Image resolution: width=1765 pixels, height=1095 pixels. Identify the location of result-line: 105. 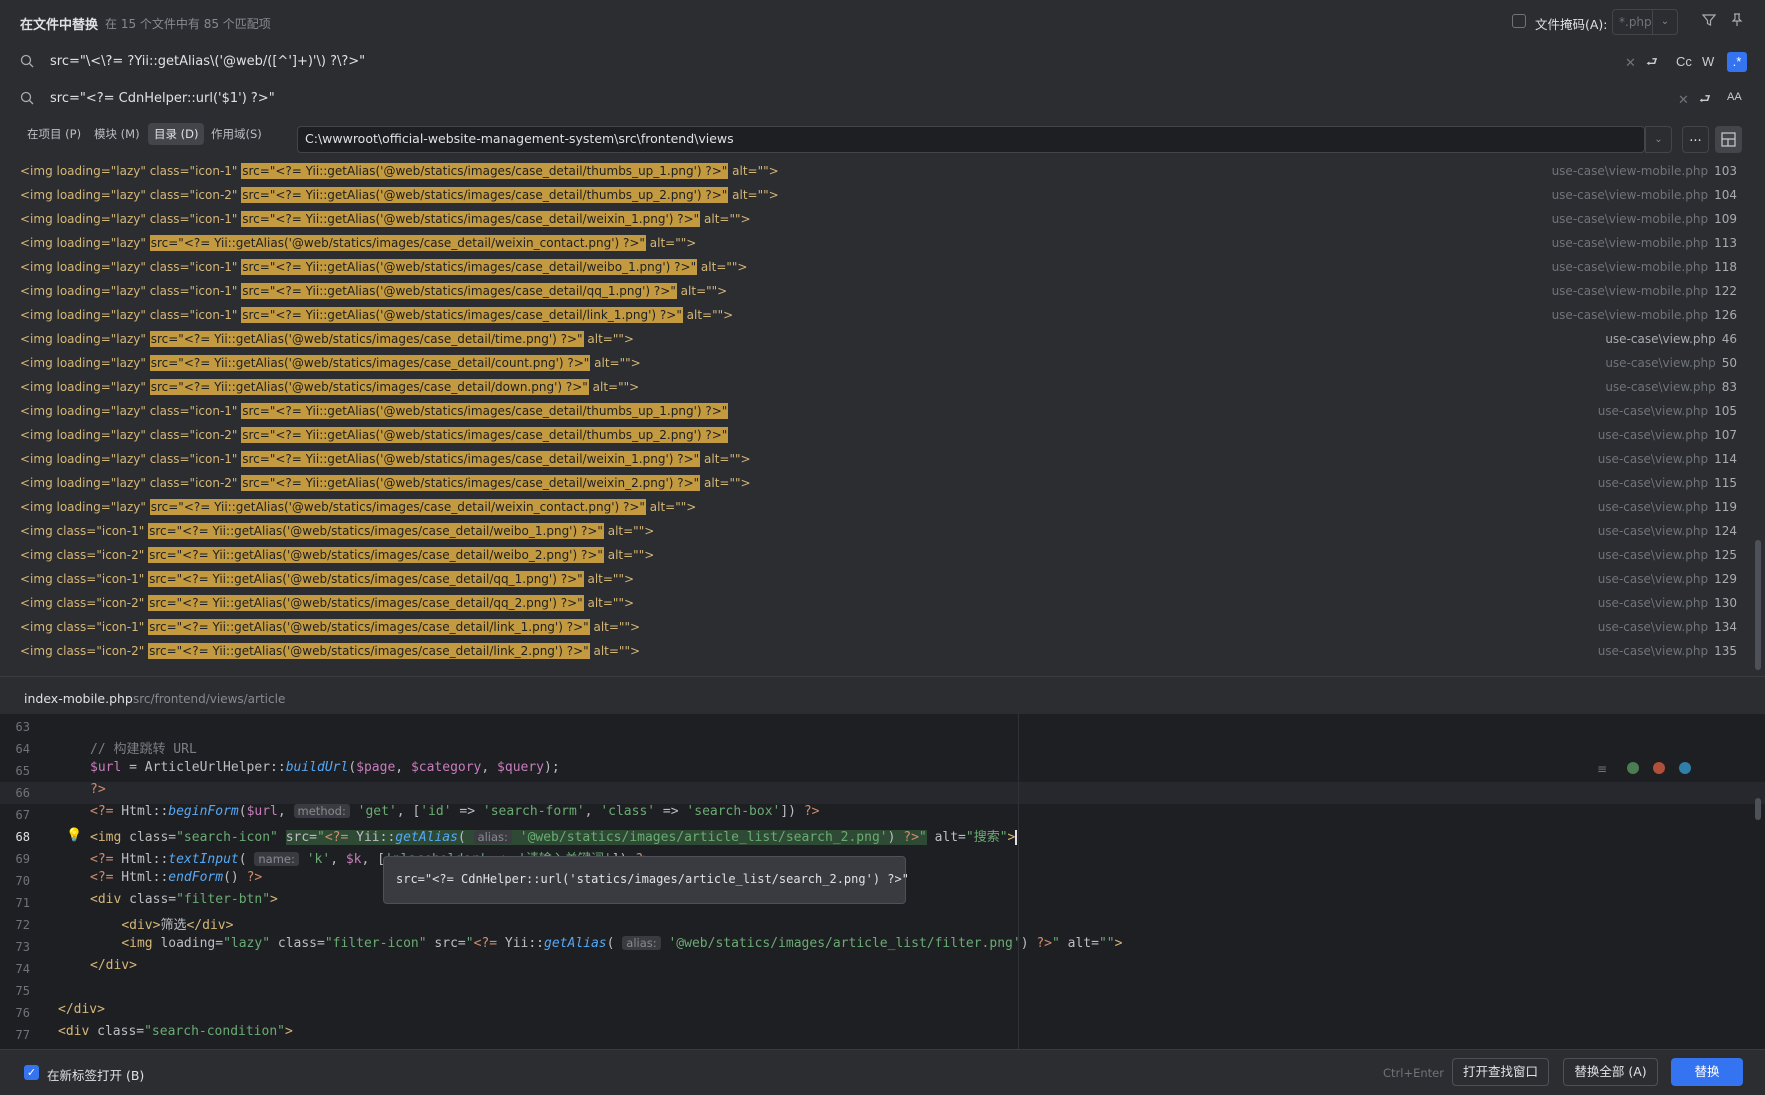
(1725, 411).